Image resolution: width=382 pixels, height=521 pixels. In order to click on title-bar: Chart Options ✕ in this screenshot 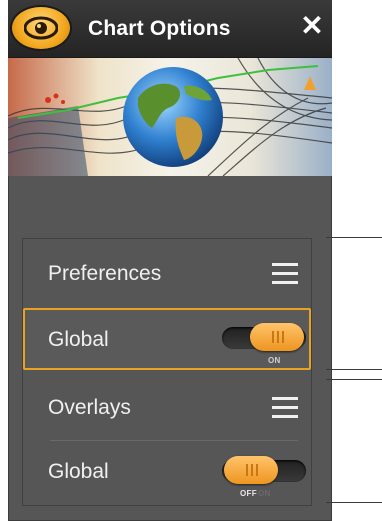, I will do `click(170, 29)`.